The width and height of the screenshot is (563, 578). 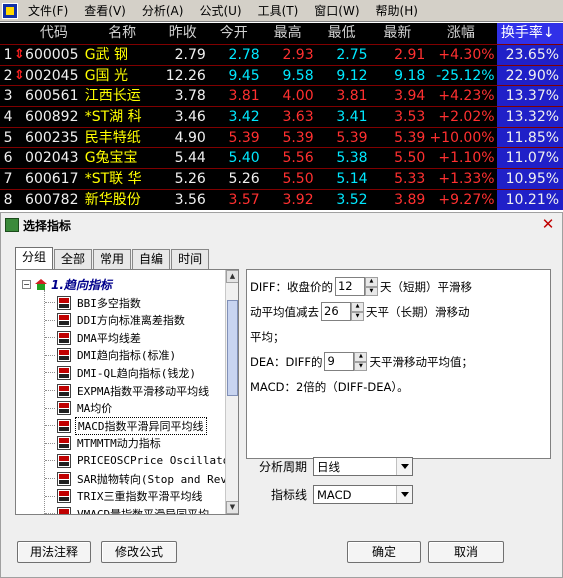 I want to click on open-price: 9.45, so click(x=244, y=75).